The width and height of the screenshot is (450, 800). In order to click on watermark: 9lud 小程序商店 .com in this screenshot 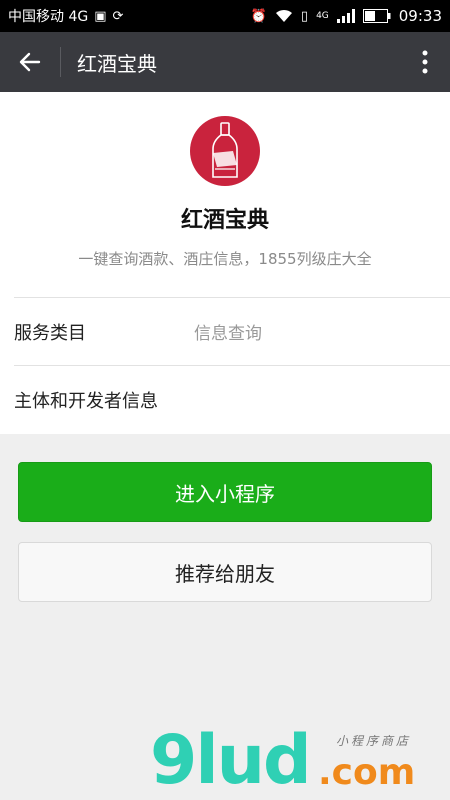, I will do `click(295, 761)`.